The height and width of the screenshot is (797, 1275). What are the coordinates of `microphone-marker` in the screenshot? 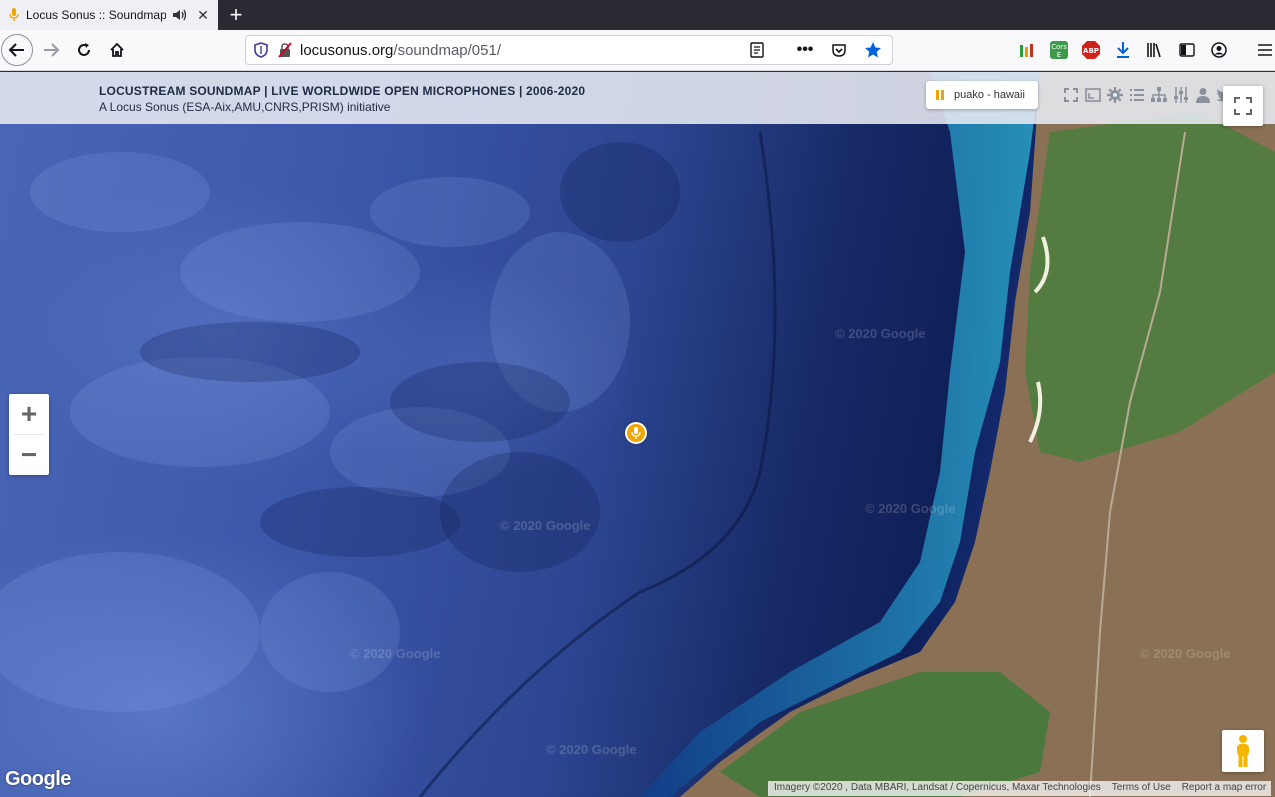 It's located at (636, 433).